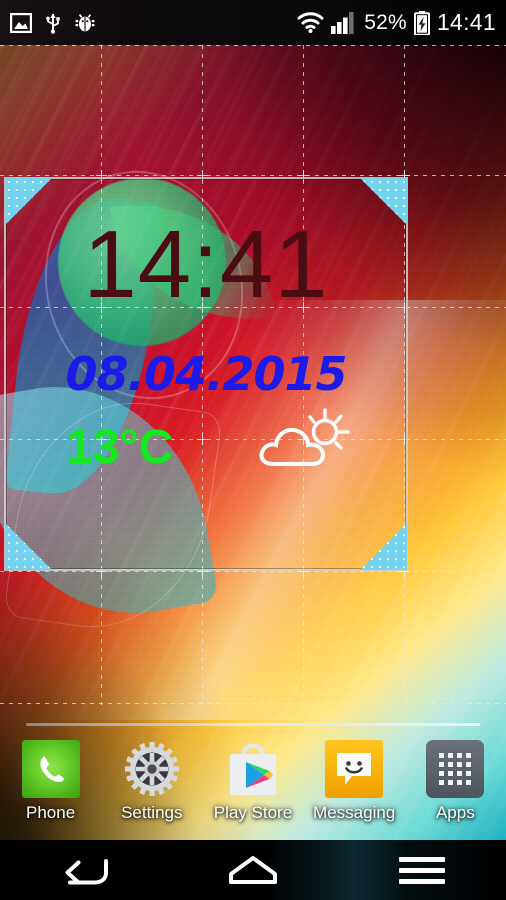 This screenshot has width=506, height=900. What do you see at coordinates (301, 442) in the screenshot?
I see `partly-cloudy-icon` at bounding box center [301, 442].